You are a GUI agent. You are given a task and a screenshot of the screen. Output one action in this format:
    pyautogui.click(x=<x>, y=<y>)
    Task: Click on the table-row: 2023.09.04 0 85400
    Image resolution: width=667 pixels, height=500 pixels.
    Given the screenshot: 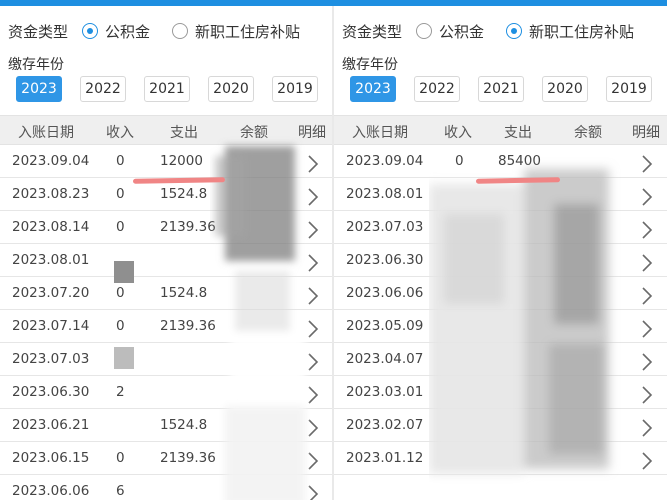 What is the action you would take?
    pyautogui.click(x=500, y=161)
    